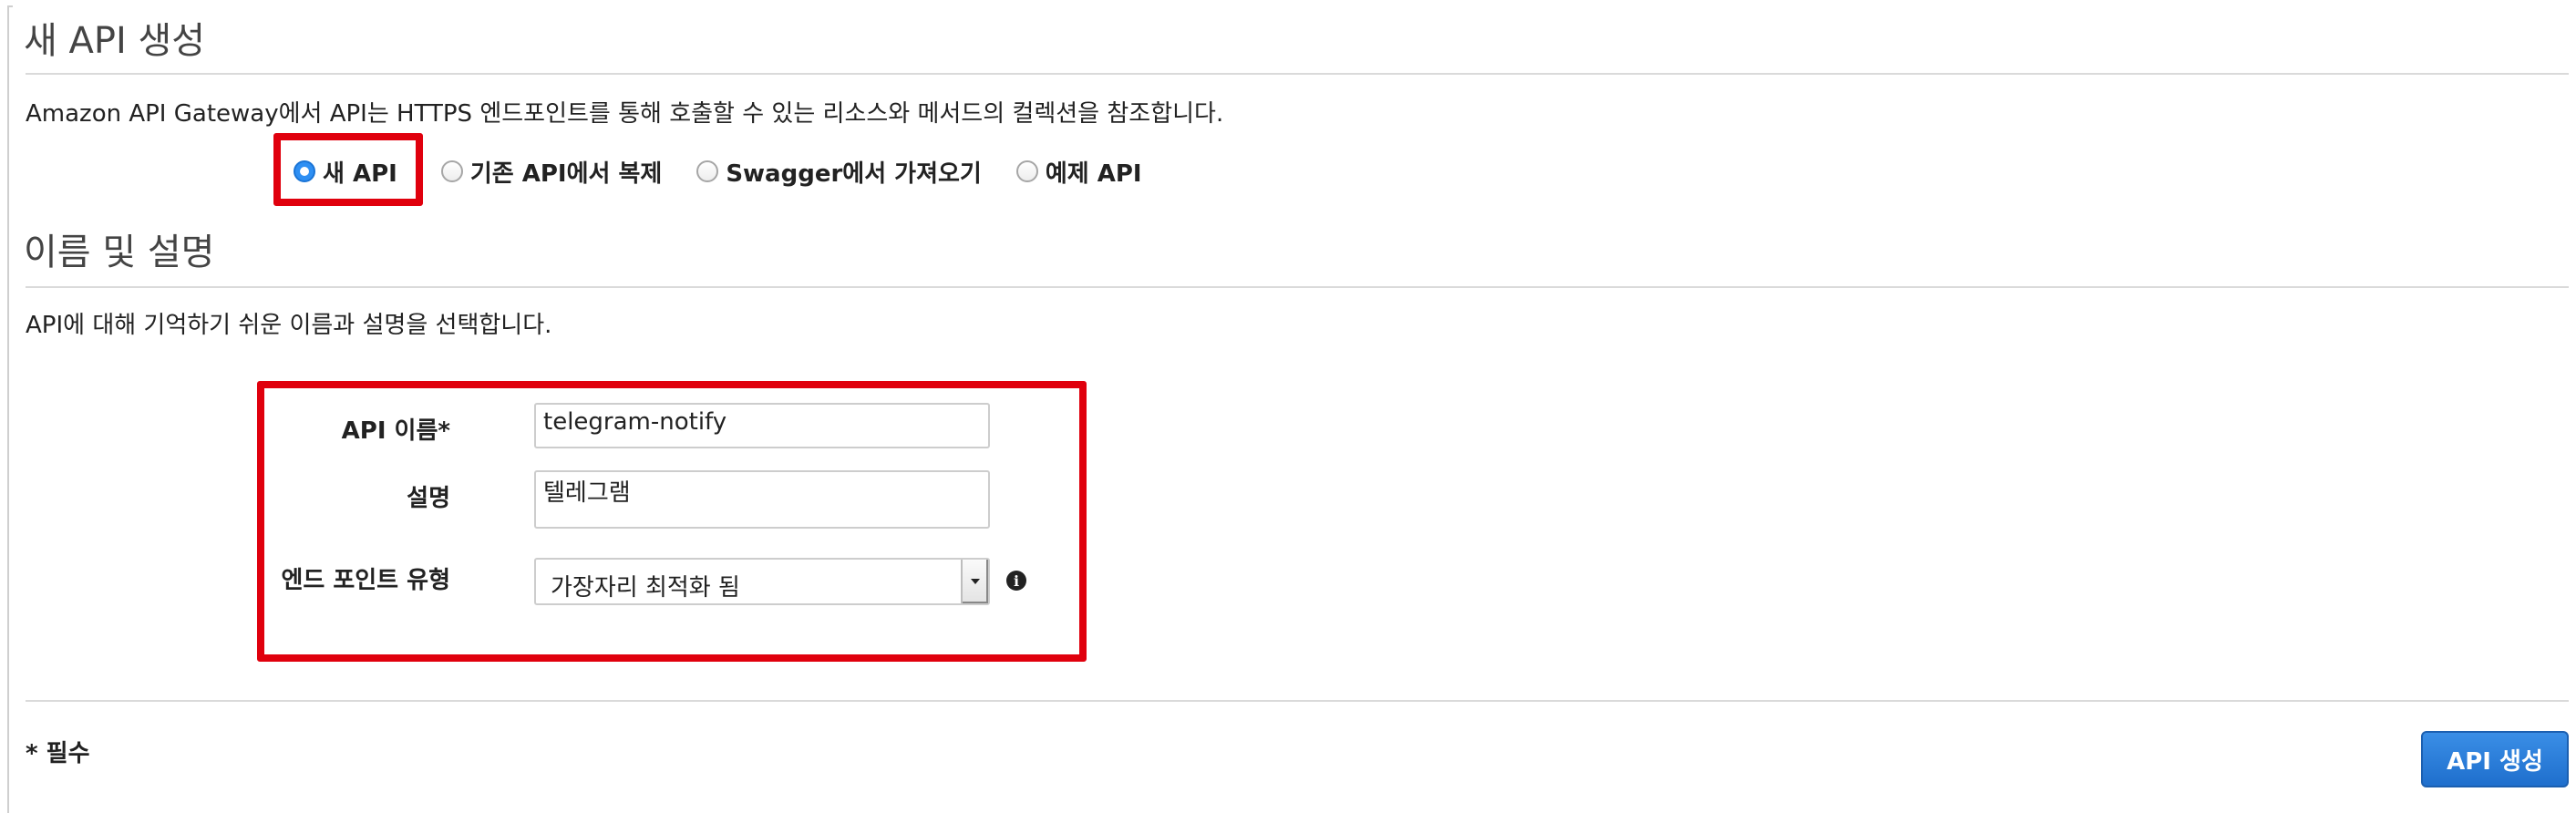 The width and height of the screenshot is (2576, 813). Describe the element at coordinates (1093, 174) in the screenshot. I see `radio-label-example-api: 예제 API` at that location.